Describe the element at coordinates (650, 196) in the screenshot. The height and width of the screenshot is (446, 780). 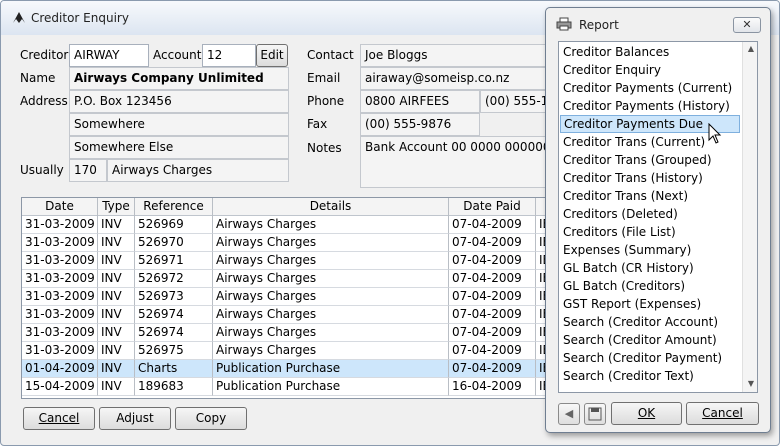
I see `report-list-item: Creditor Trans (Next)` at that location.